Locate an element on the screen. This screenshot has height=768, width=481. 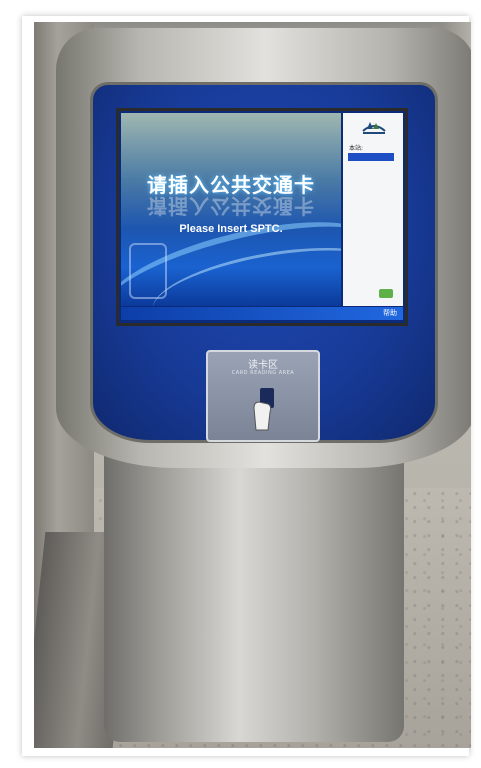
insert-card-title-reflection: 请插入公共交通卡 is located at coordinates (231, 206).